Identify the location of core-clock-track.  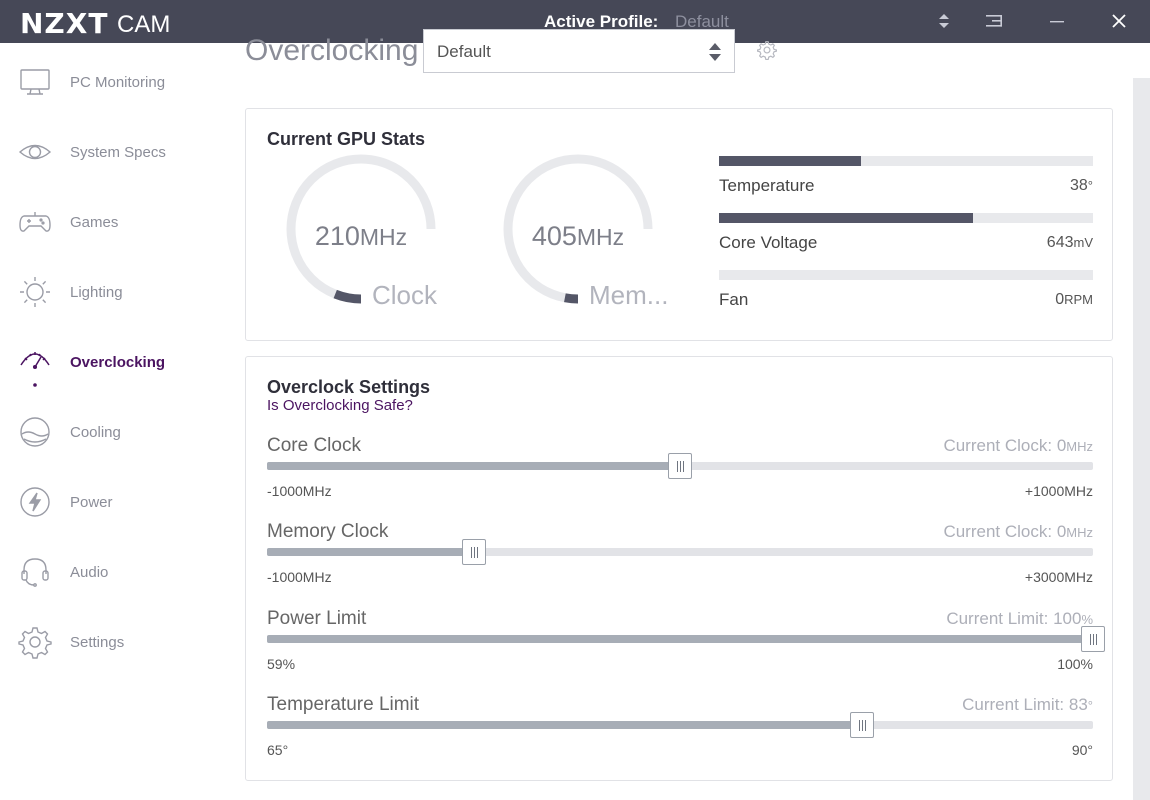
(680, 466).